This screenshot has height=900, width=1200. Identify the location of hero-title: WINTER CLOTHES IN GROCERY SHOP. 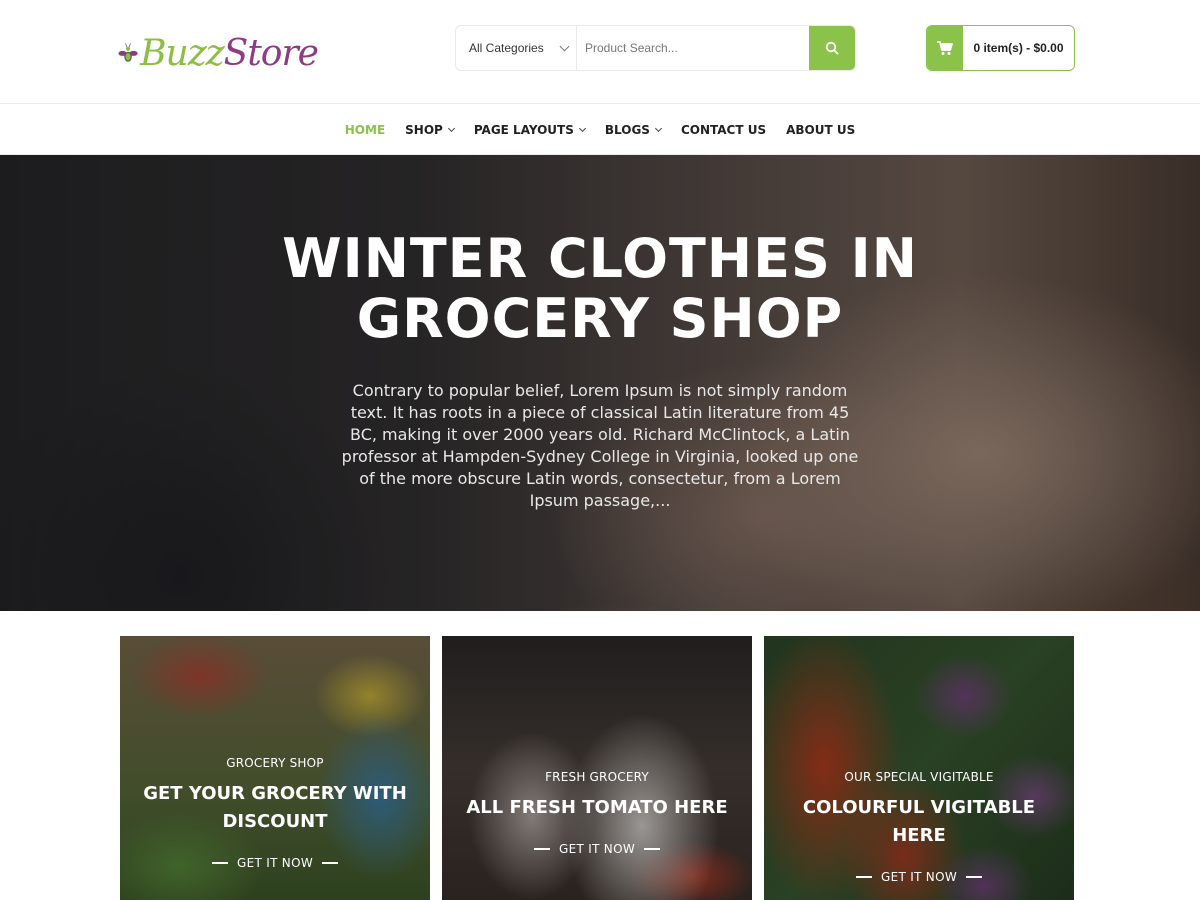
(600, 289).